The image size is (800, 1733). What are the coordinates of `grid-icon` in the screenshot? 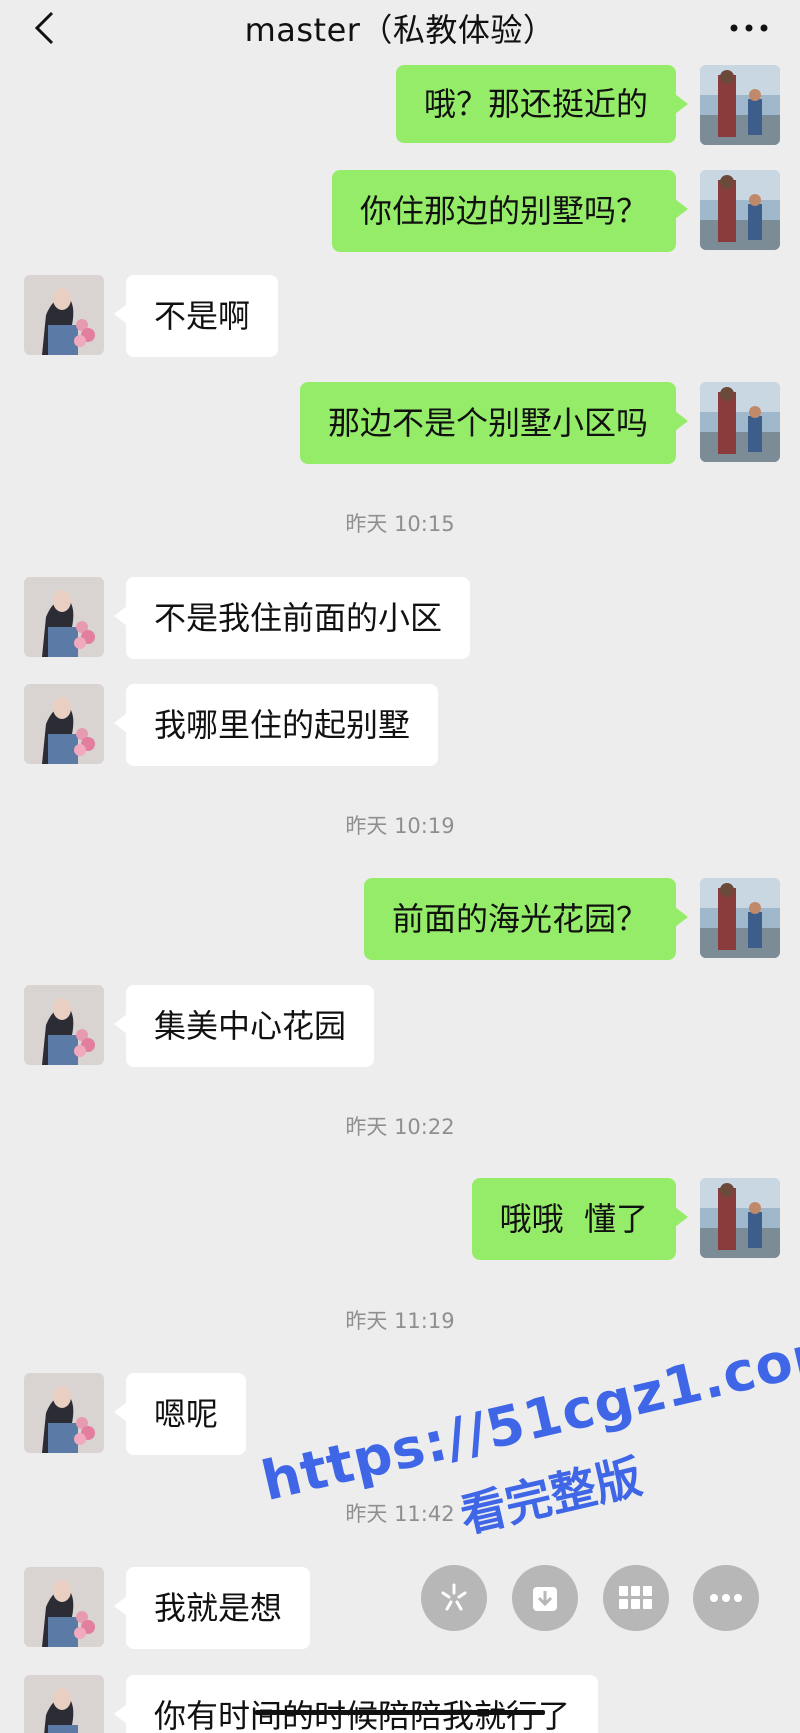 It's located at (635, 1597).